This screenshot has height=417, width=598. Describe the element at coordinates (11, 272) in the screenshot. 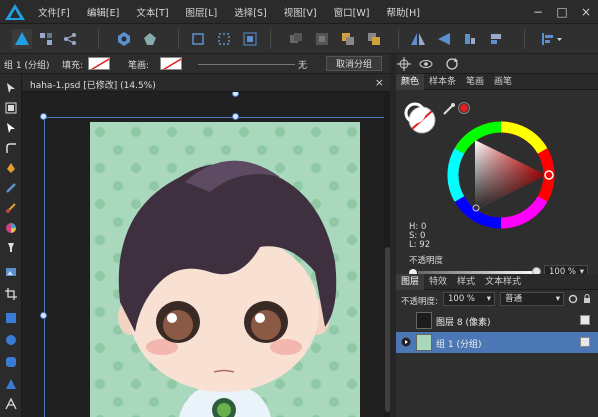

I see `place-image-tool` at that location.